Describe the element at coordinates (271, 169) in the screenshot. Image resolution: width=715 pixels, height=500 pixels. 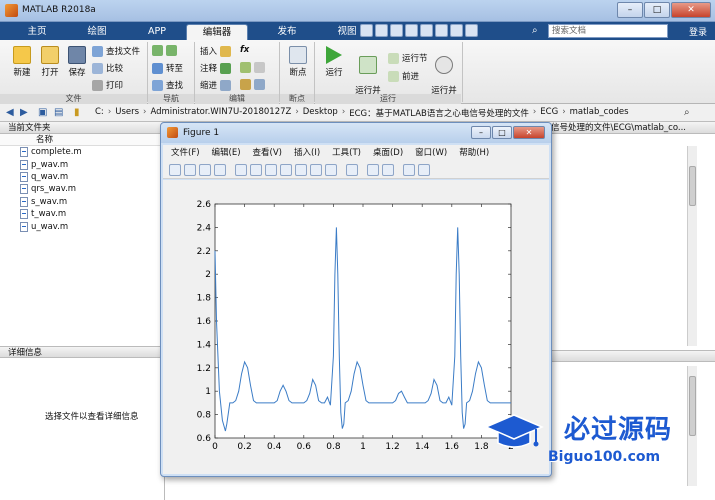
I see `zoom-out-icon` at that location.